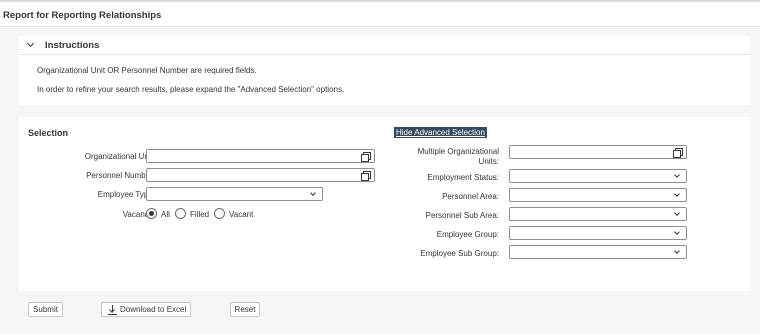 The height and width of the screenshot is (334, 760). Describe the element at coordinates (458, 157) in the screenshot. I see `multiple-org-units-label: Multiple Organizational Units:` at that location.